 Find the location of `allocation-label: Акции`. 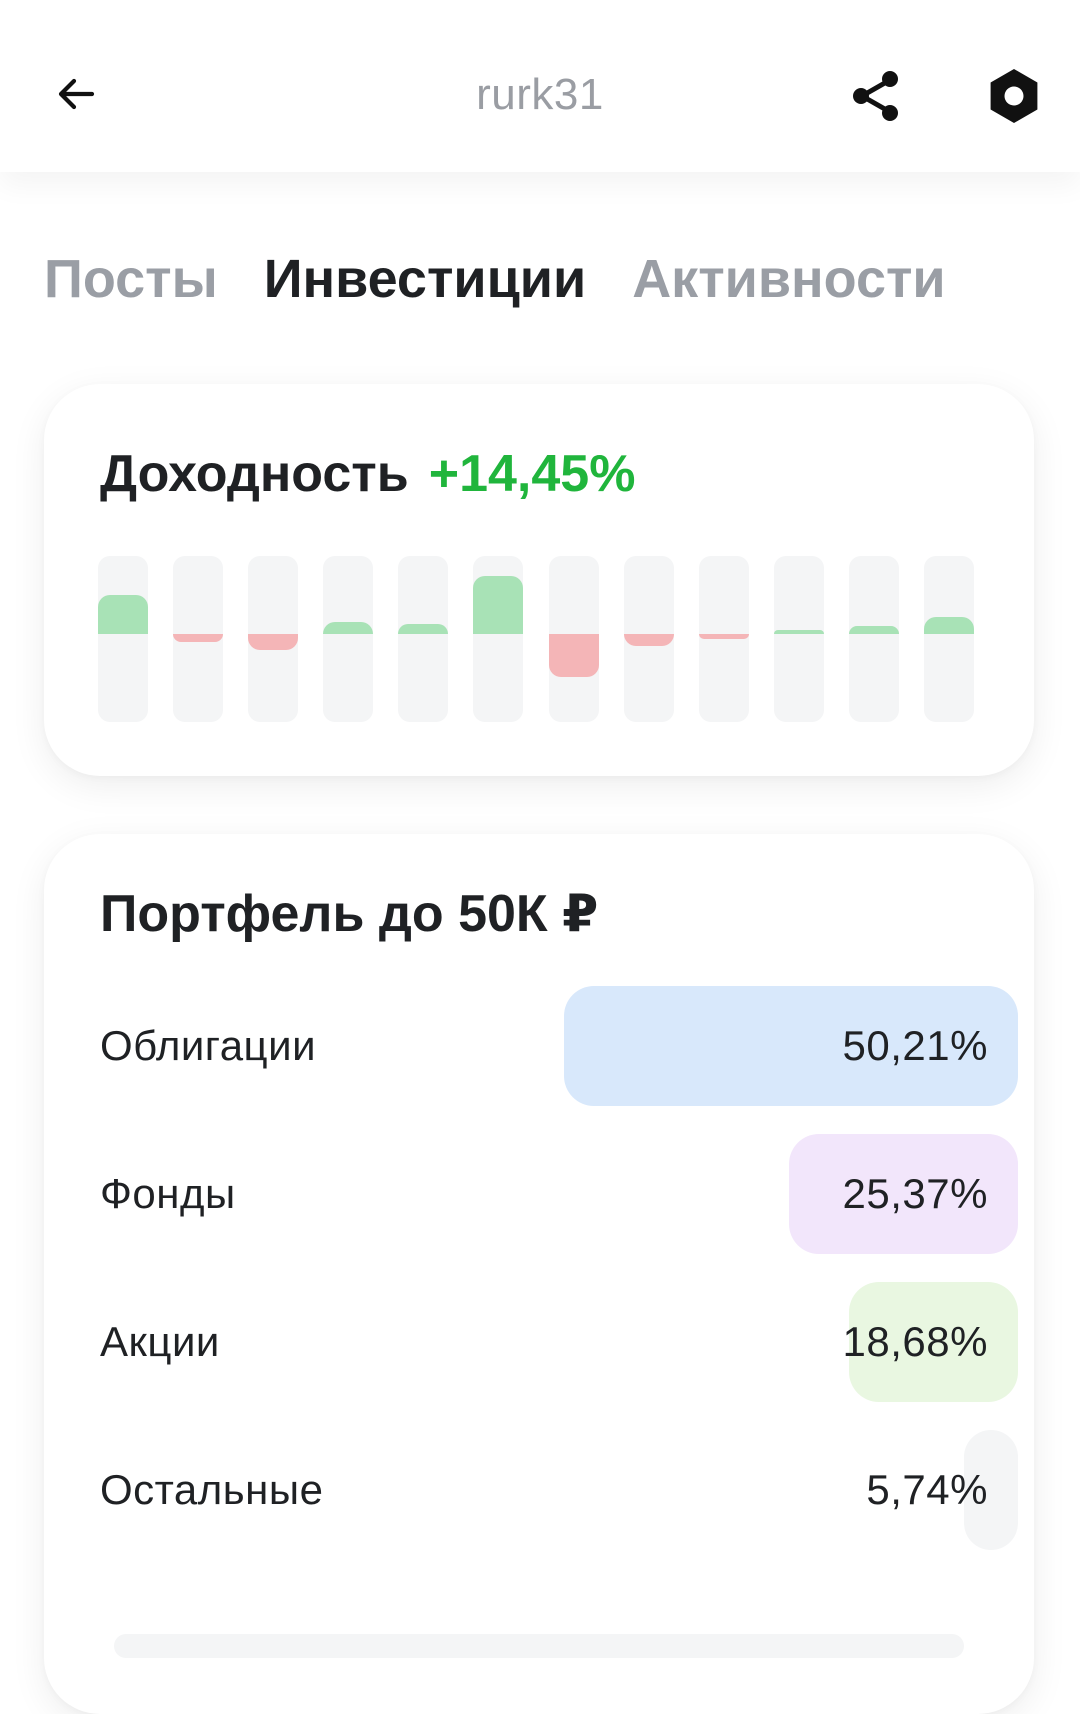

allocation-label: Акции is located at coordinates (160, 1341).